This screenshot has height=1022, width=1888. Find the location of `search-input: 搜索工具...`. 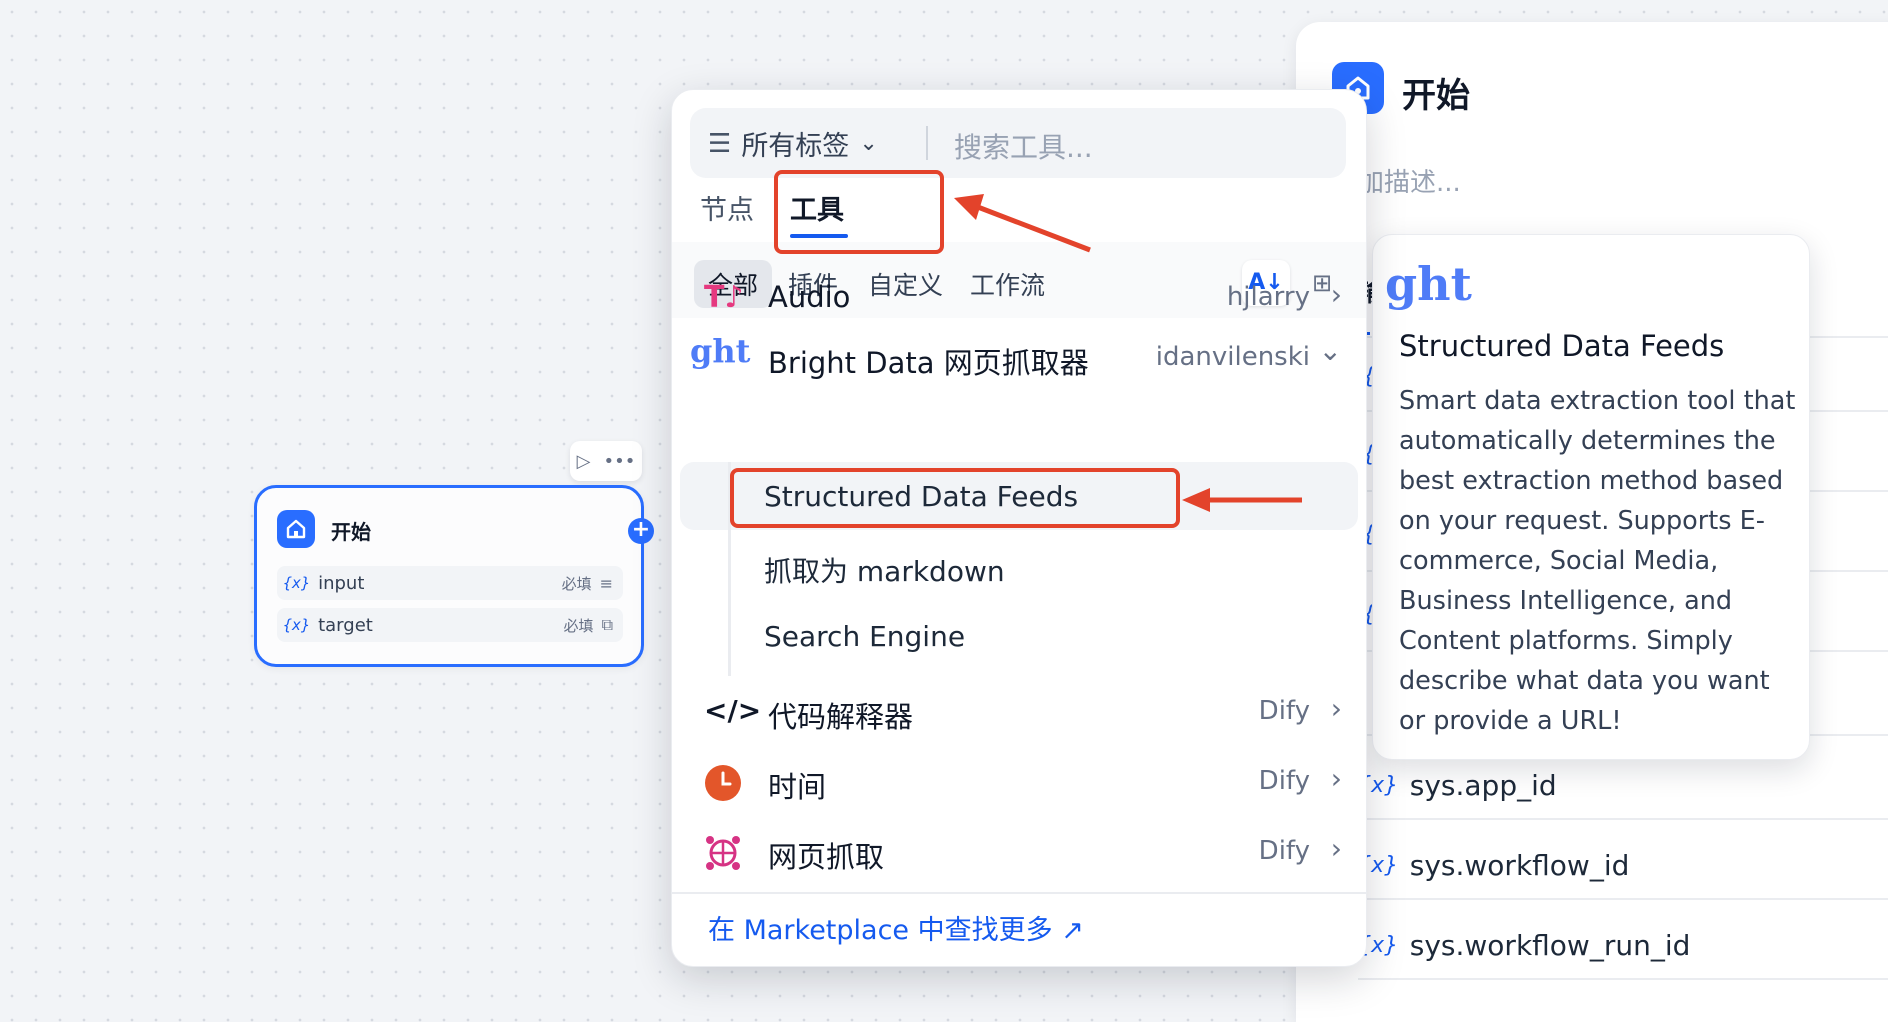

search-input: 搜索工具... is located at coordinates (1023, 146).